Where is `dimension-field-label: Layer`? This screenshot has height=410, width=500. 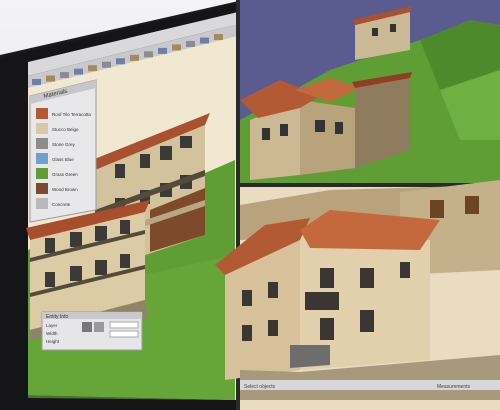
dimension-field-label: Layer is located at coordinates (52, 325).